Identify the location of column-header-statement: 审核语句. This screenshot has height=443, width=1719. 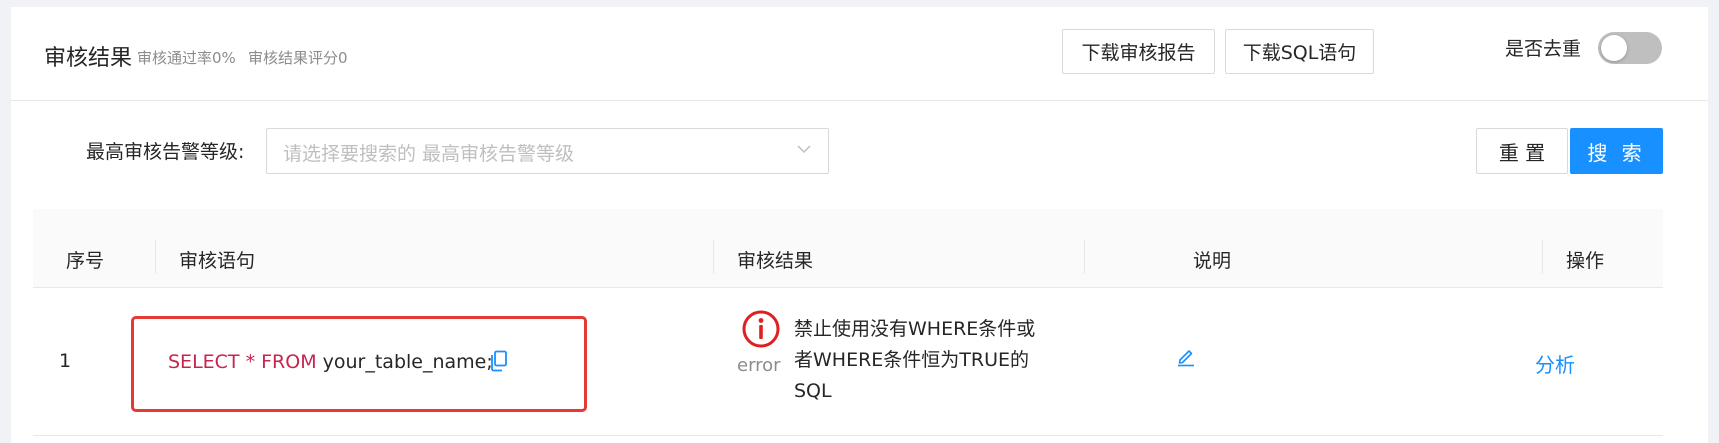
(217, 261).